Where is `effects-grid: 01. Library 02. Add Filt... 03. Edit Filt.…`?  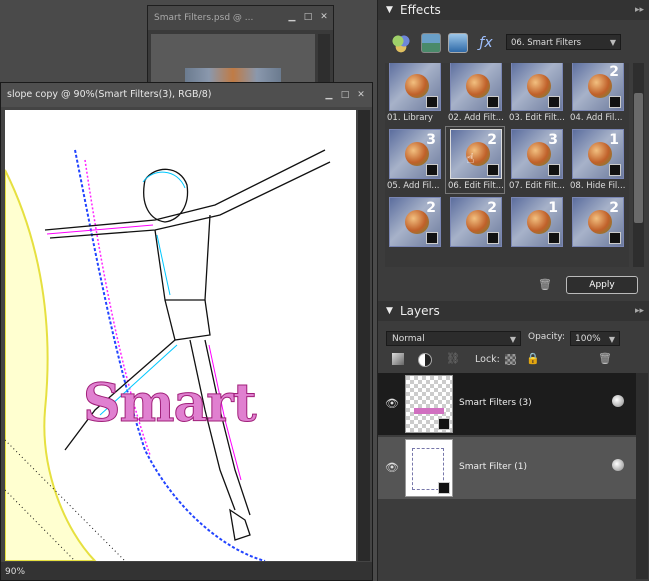 effects-grid: 01. Library 02. Add Filt... 03. Edit Filt.… is located at coordinates (507, 165).